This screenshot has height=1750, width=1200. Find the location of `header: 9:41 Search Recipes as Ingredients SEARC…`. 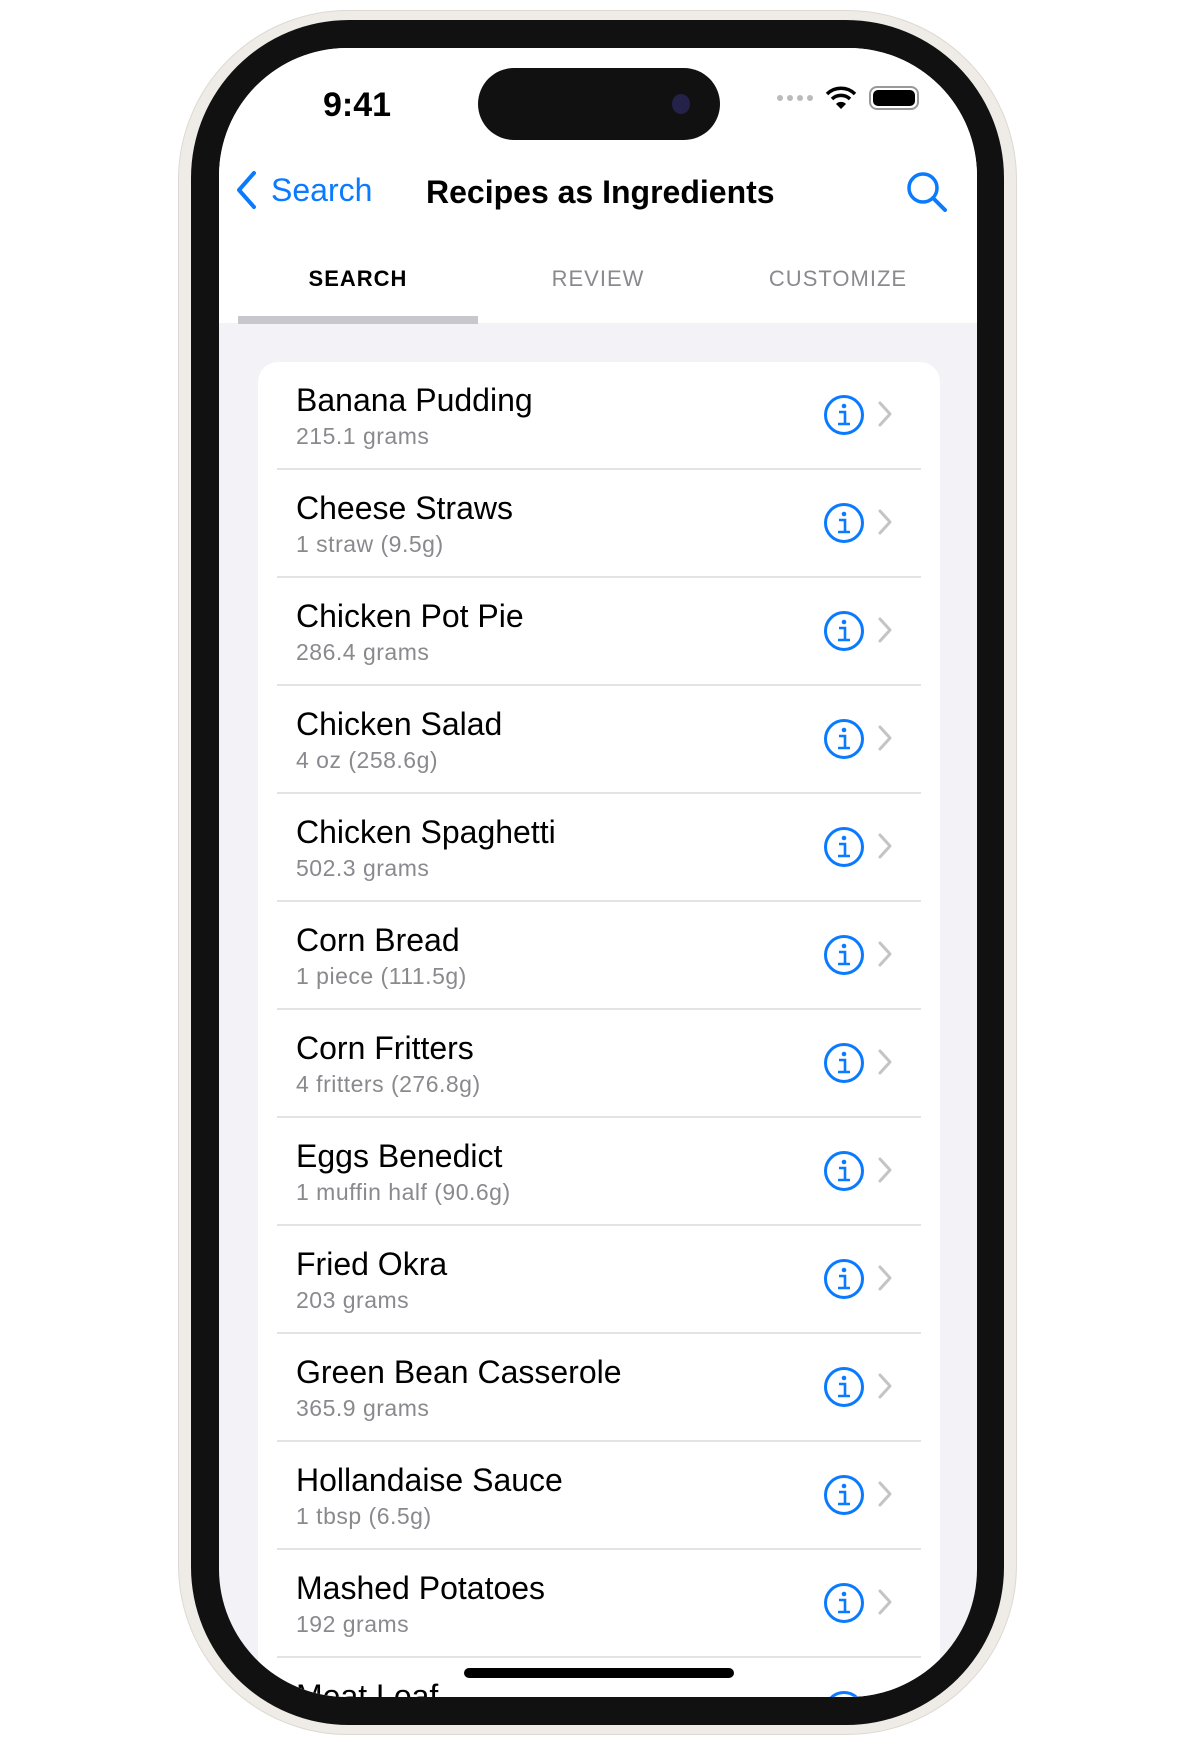

header: 9:41 Search Recipes as Ingredients SEARC… is located at coordinates (598, 186).